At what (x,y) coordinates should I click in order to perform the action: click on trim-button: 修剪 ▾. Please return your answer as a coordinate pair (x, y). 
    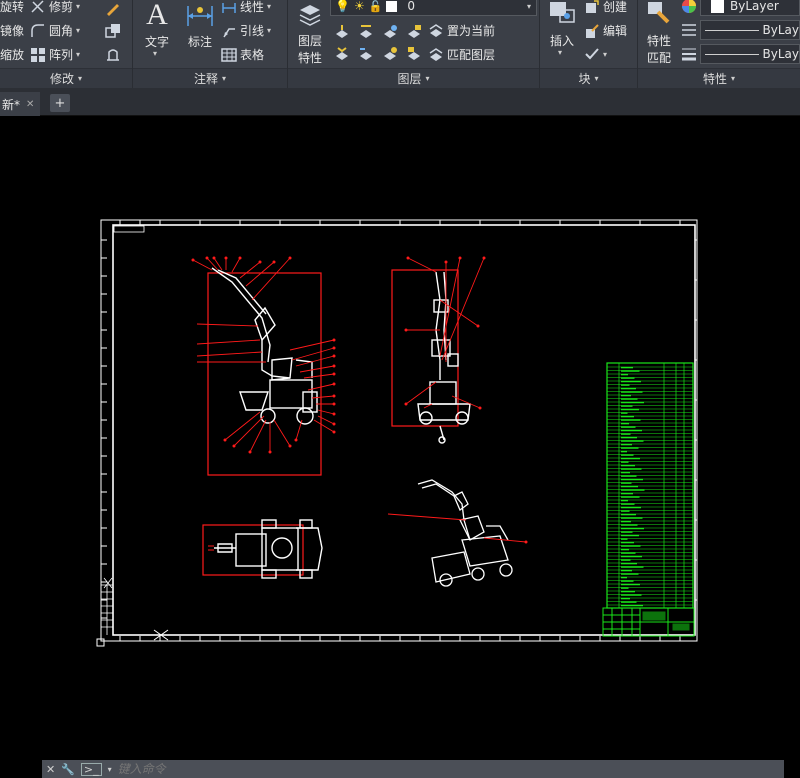
    Looking at the image, I should click on (55, 7).